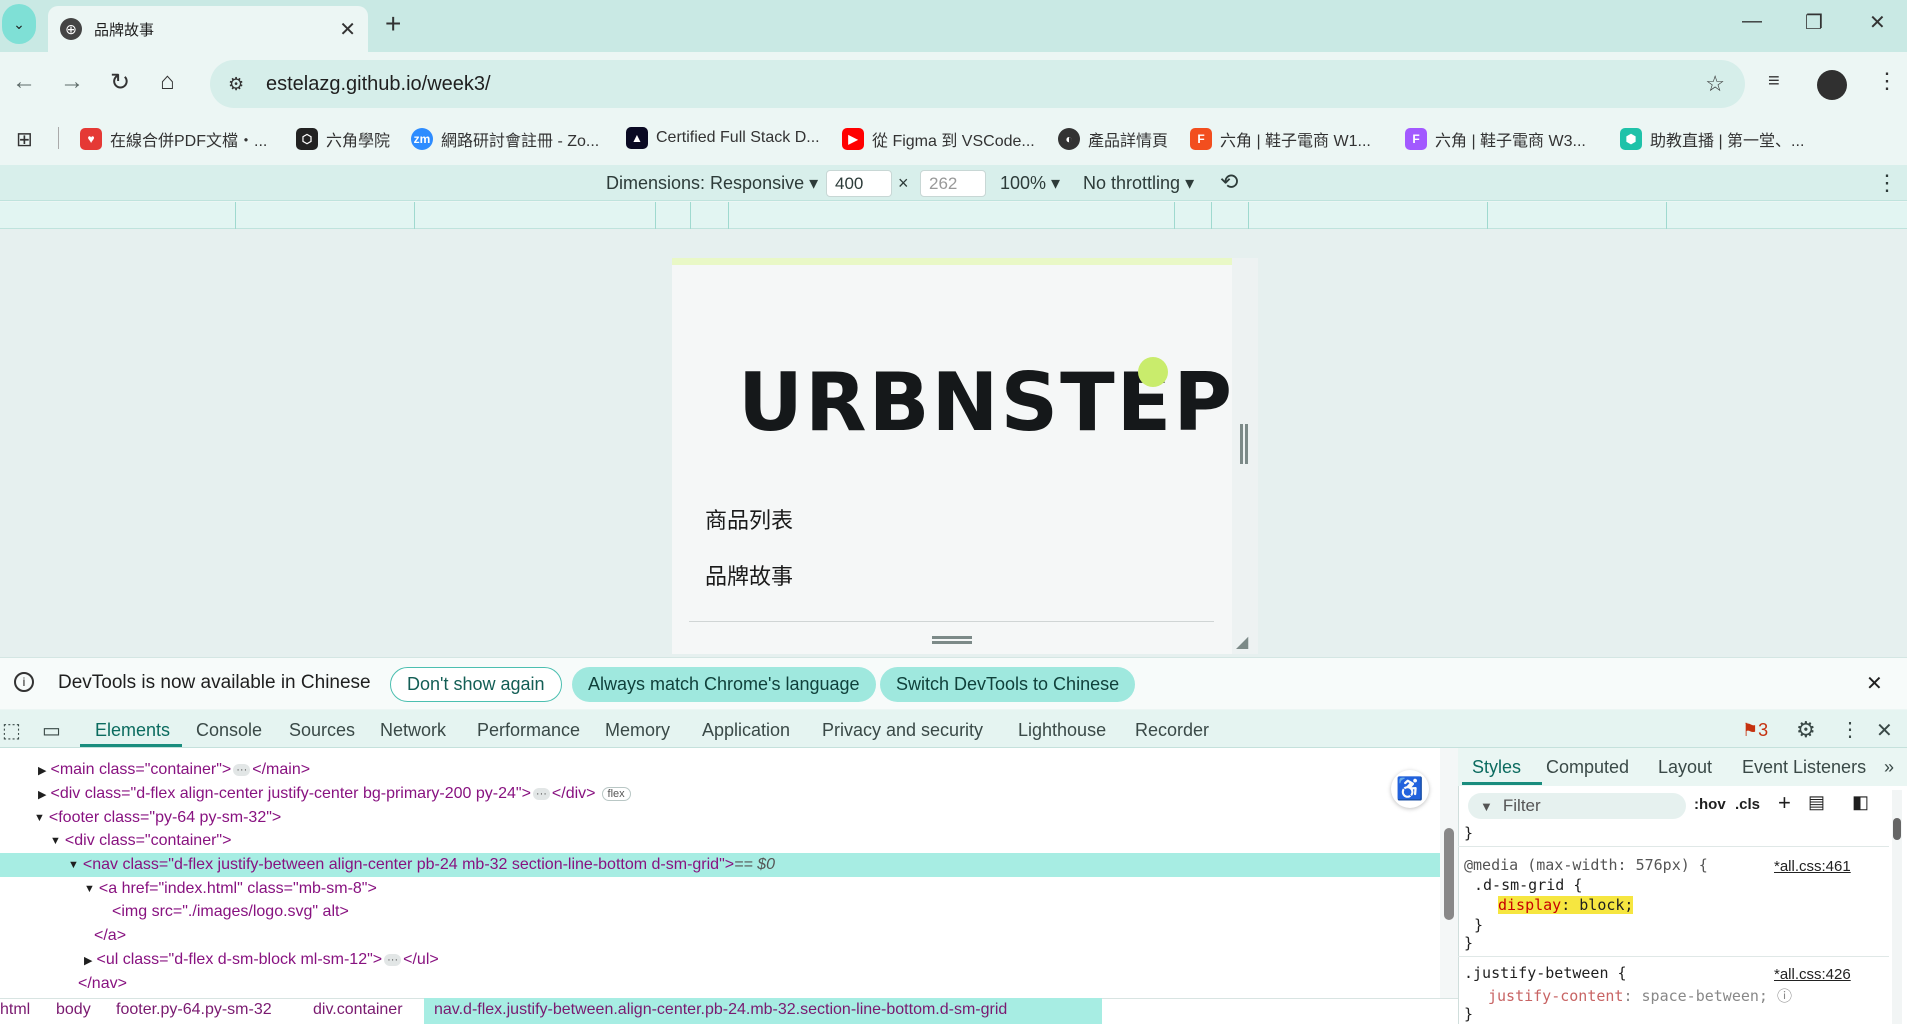  What do you see at coordinates (240, 84) in the screenshot?
I see `site-info-icon: ⚙` at bounding box center [240, 84].